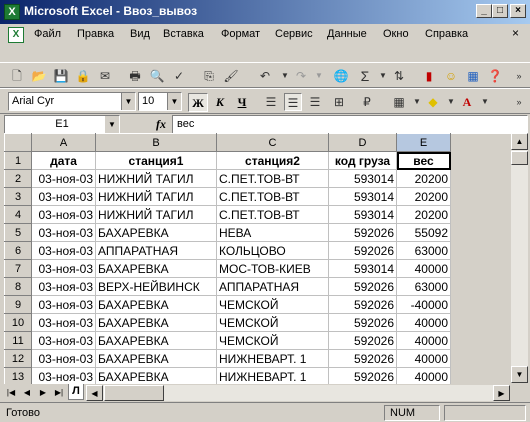 The image size is (530, 422). I want to click on first-sheet-icon: |◀, so click(11, 392).